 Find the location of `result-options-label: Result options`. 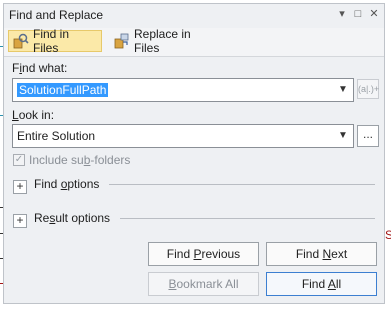

result-options-label: Result options is located at coordinates (72, 218).